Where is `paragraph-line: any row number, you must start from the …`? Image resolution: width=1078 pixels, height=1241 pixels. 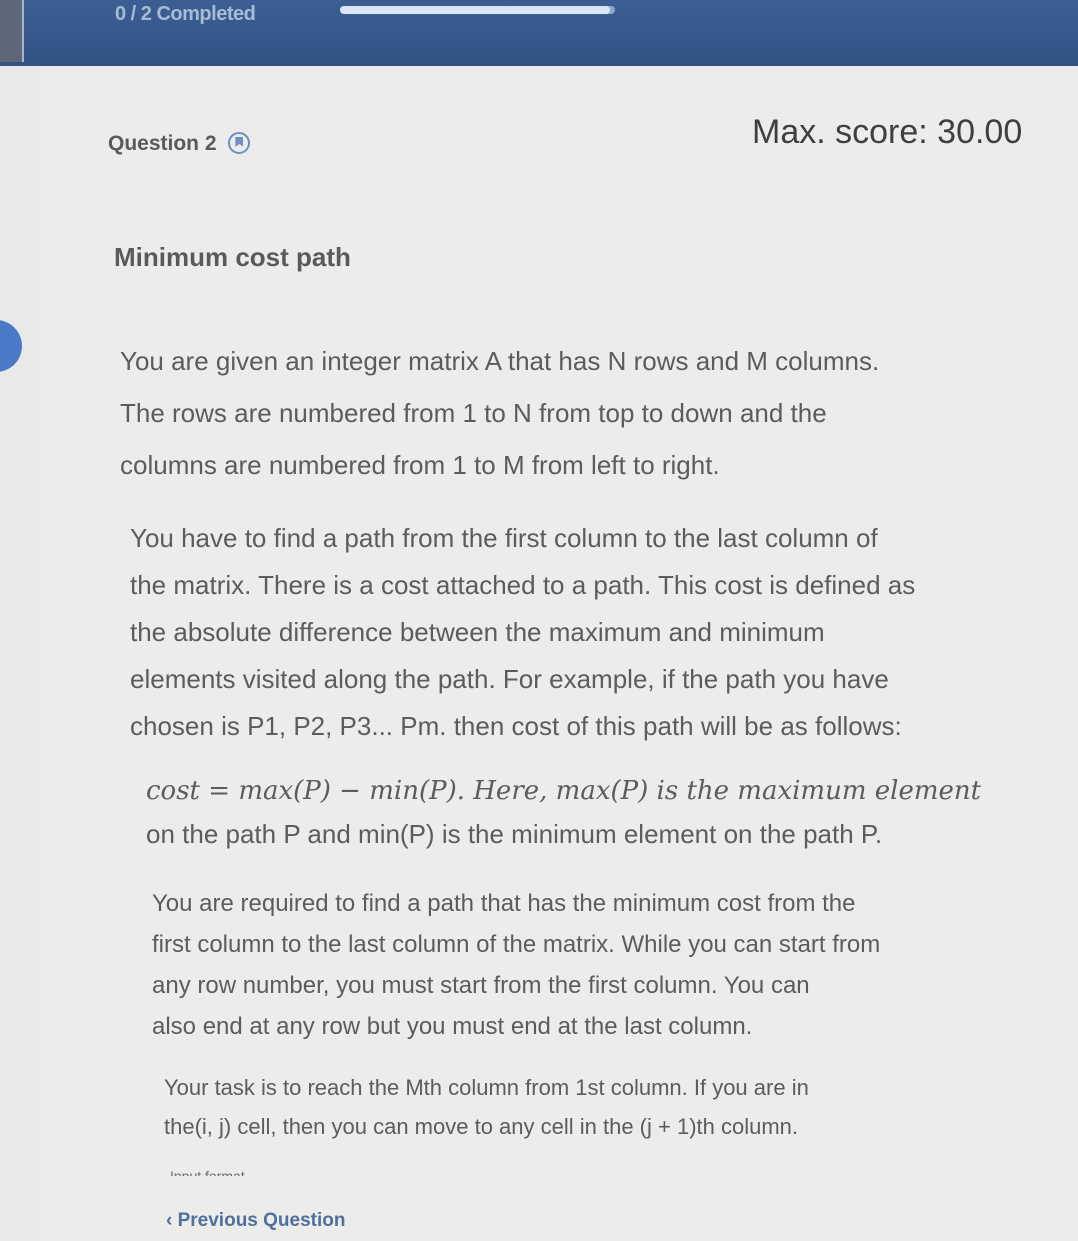
paragraph-line: any row number, you must start from the … is located at coordinates (481, 985).